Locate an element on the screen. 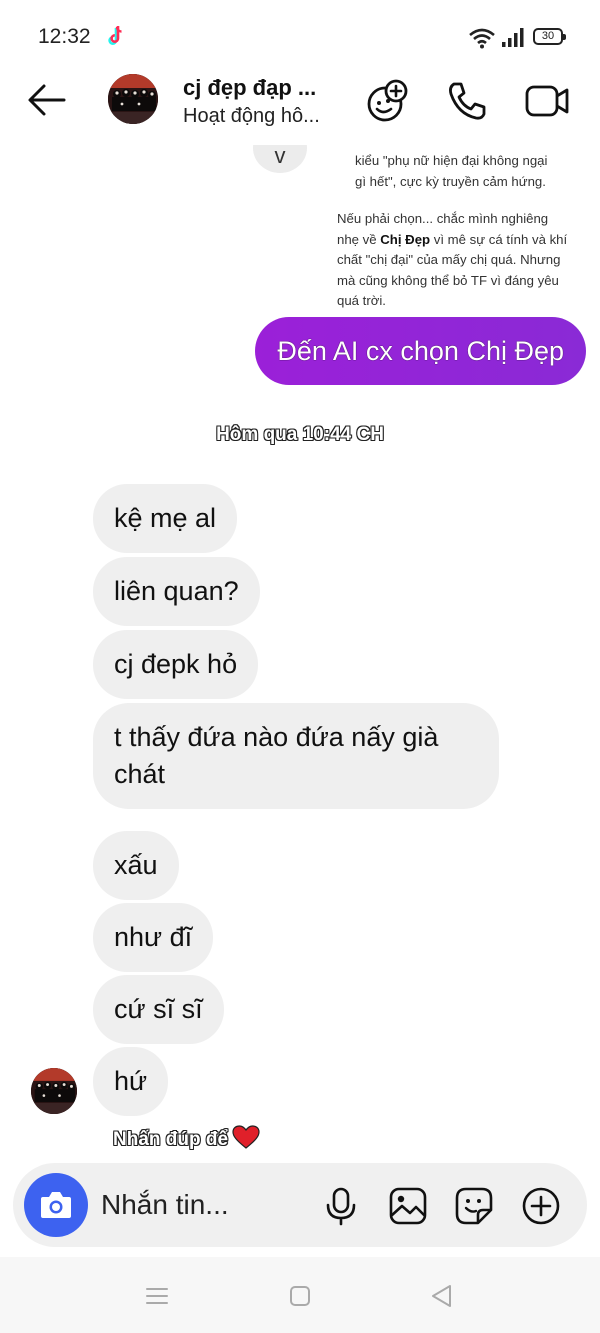  camera-icon is located at coordinates (56, 1205).